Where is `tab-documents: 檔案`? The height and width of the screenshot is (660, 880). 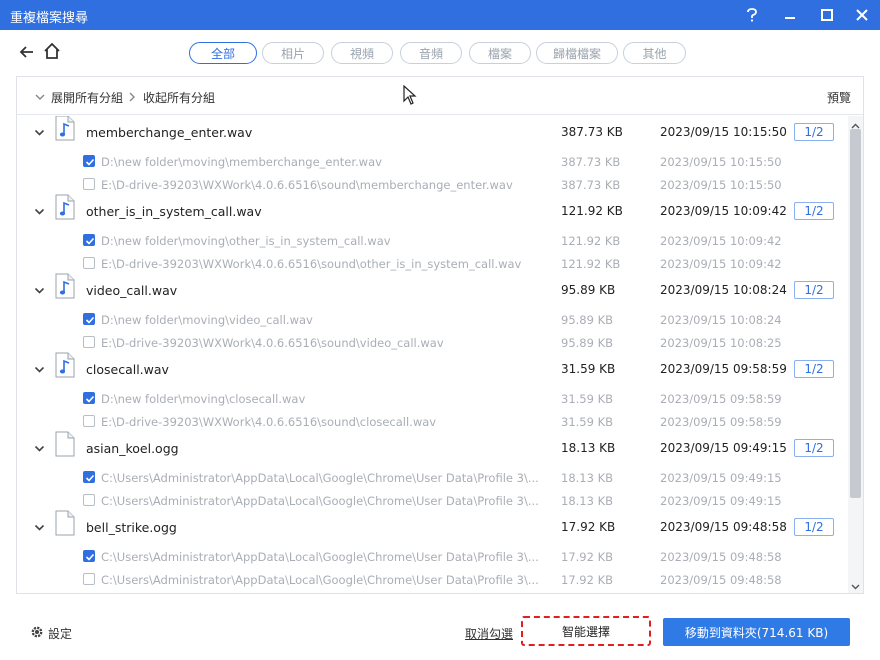 tab-documents: 檔案 is located at coordinates (500, 53).